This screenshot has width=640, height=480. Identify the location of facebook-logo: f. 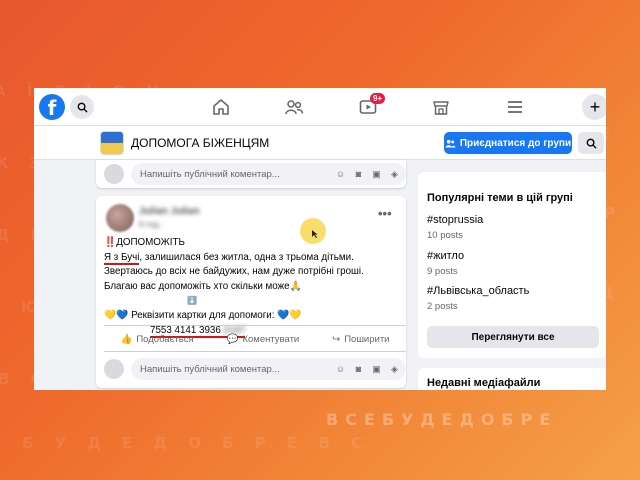
(52, 107).